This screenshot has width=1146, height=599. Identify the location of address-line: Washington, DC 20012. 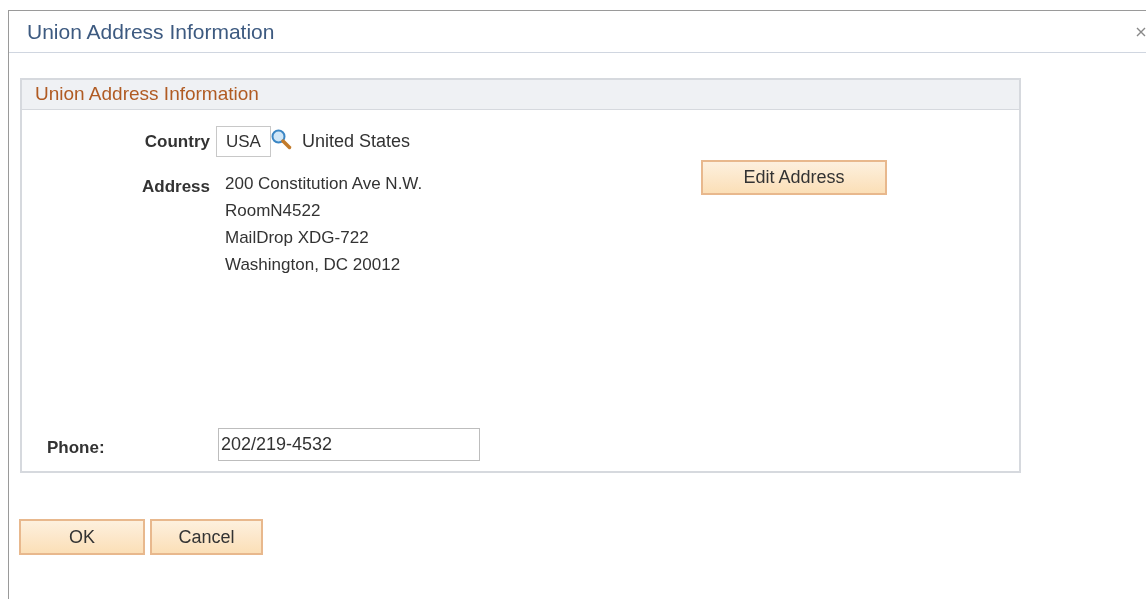
(313, 265).